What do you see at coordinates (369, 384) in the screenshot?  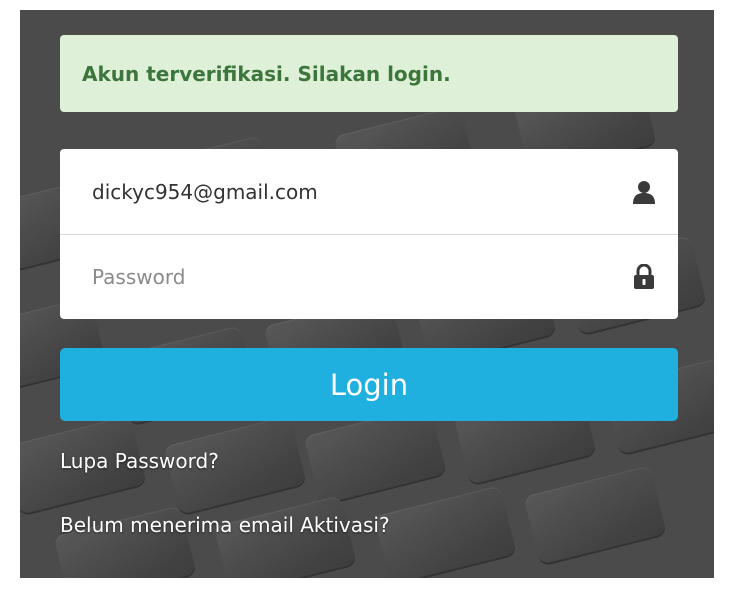 I see `login-button: Login` at bounding box center [369, 384].